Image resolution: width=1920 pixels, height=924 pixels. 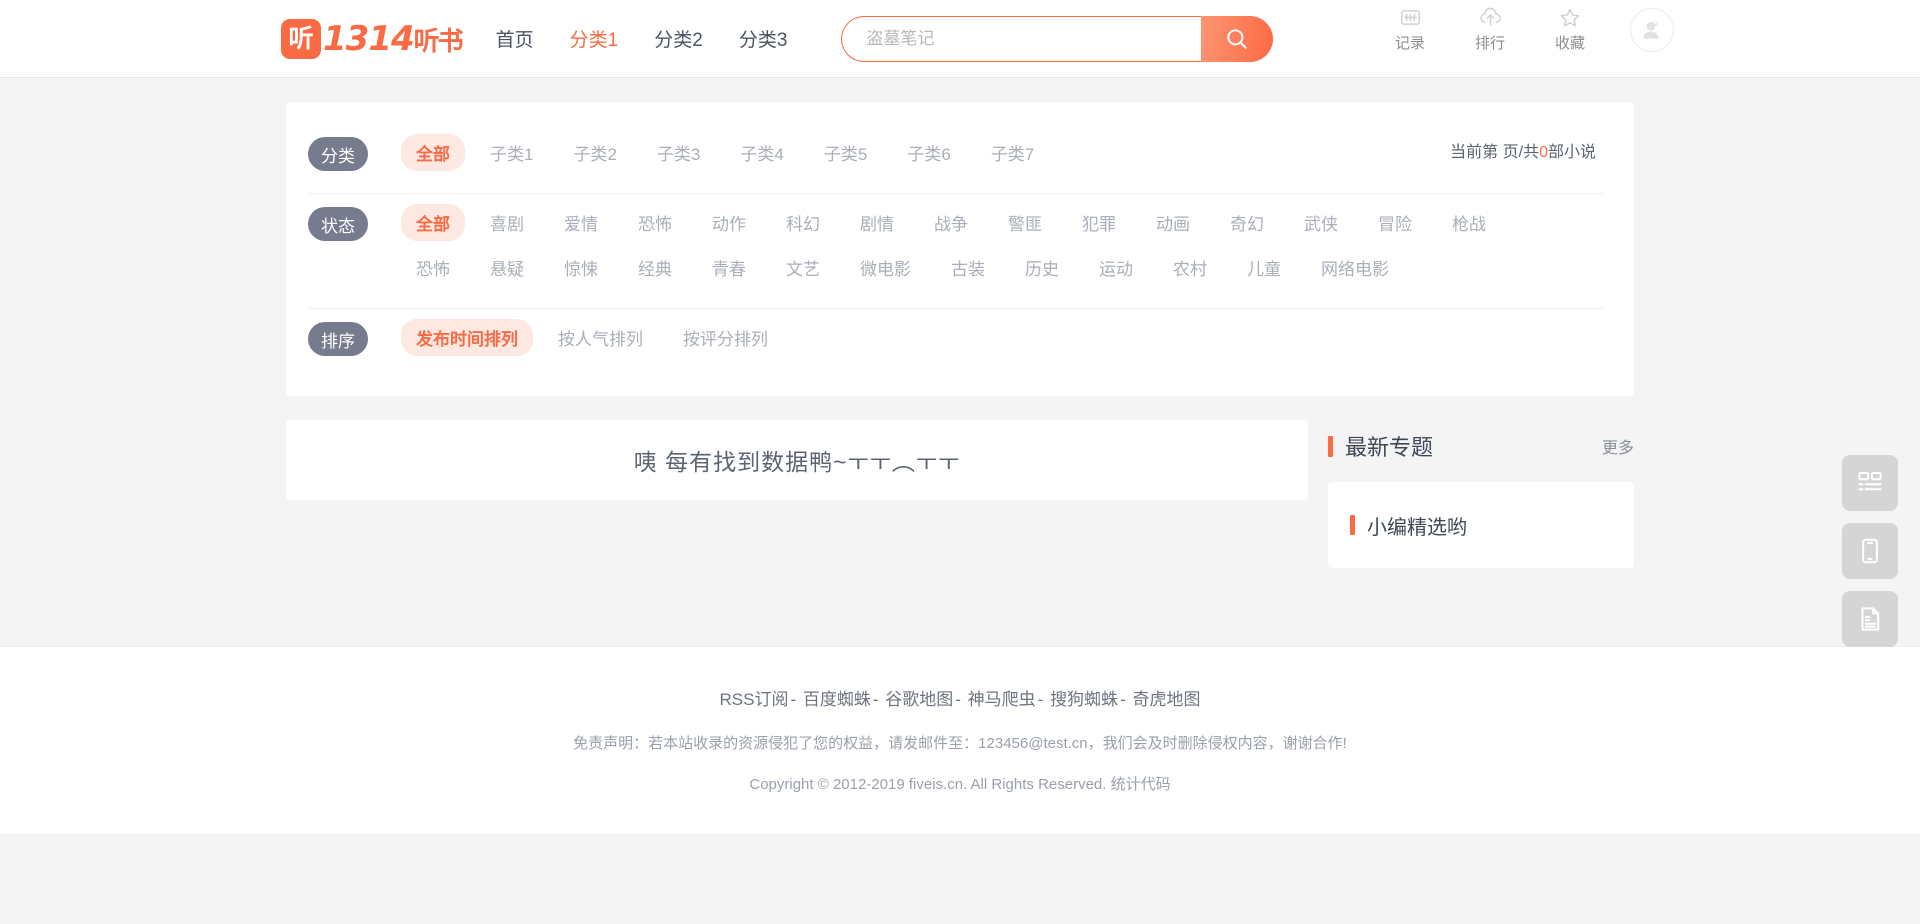 What do you see at coordinates (369, 38) in the screenshot?
I see `logo-digits: 1314` at bounding box center [369, 38].